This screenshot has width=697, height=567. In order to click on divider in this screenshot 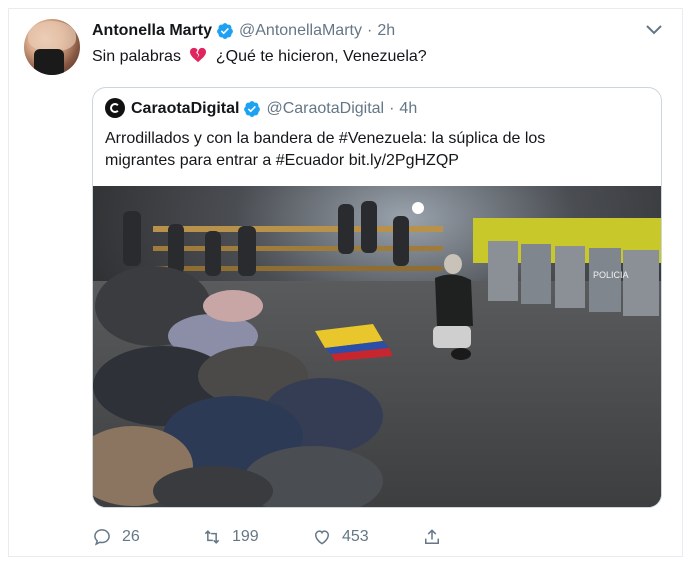, I will do `click(345, 556)`.